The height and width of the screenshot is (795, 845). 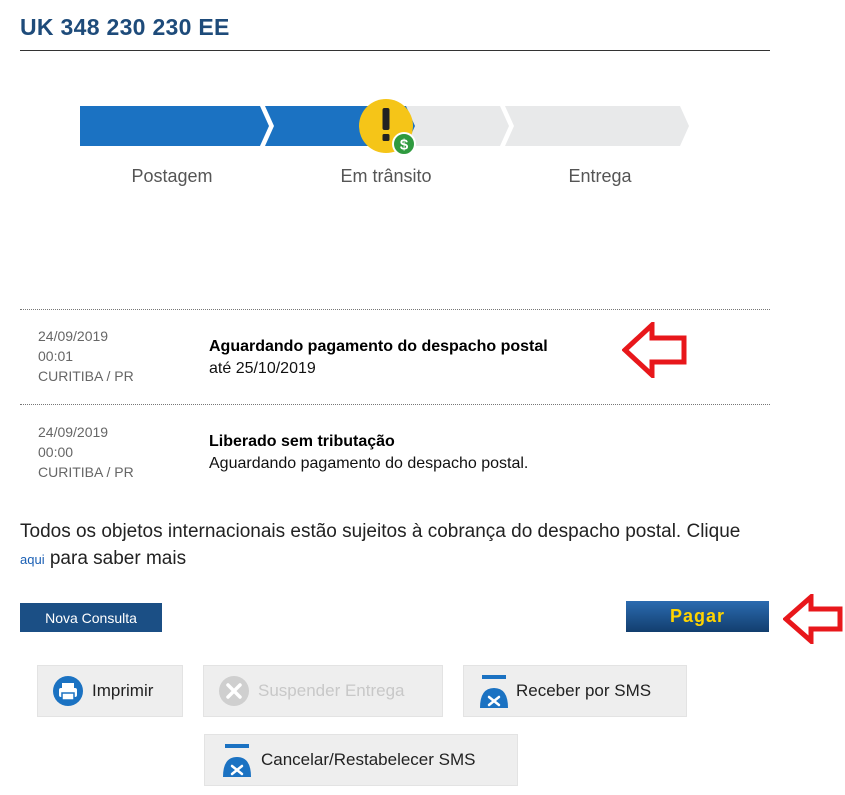 What do you see at coordinates (123, 690) in the screenshot?
I see `imprimir-label: Imprimir` at bounding box center [123, 690].